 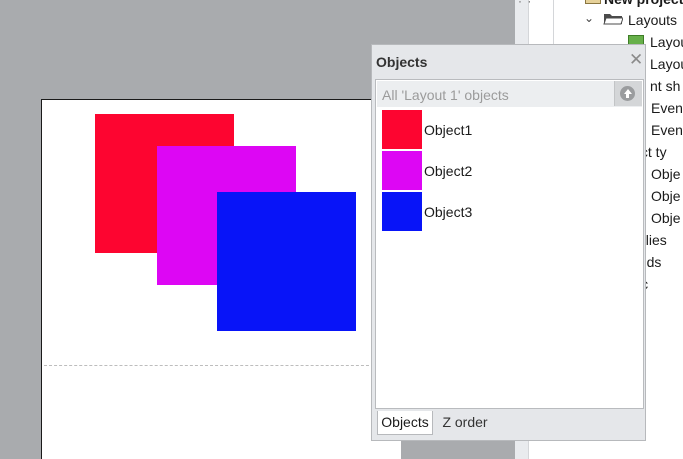 What do you see at coordinates (636, 60) in the screenshot?
I see `close-icon: ✕` at bounding box center [636, 60].